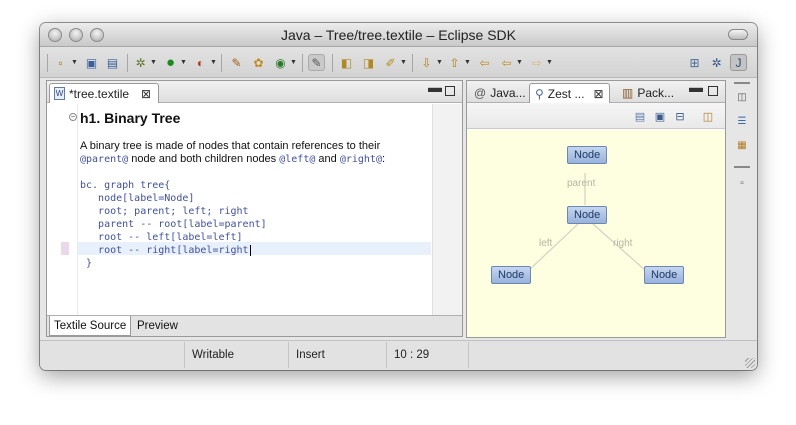 This screenshot has height=425, width=796. What do you see at coordinates (60, 62) in the screenshot?
I see `new-icon: ▫` at bounding box center [60, 62].